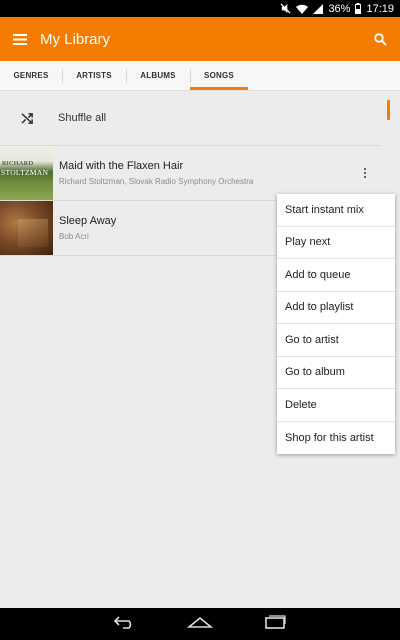 This screenshot has height=640, width=400. What do you see at coordinates (125, 624) in the screenshot?
I see `back-icon` at bounding box center [125, 624].